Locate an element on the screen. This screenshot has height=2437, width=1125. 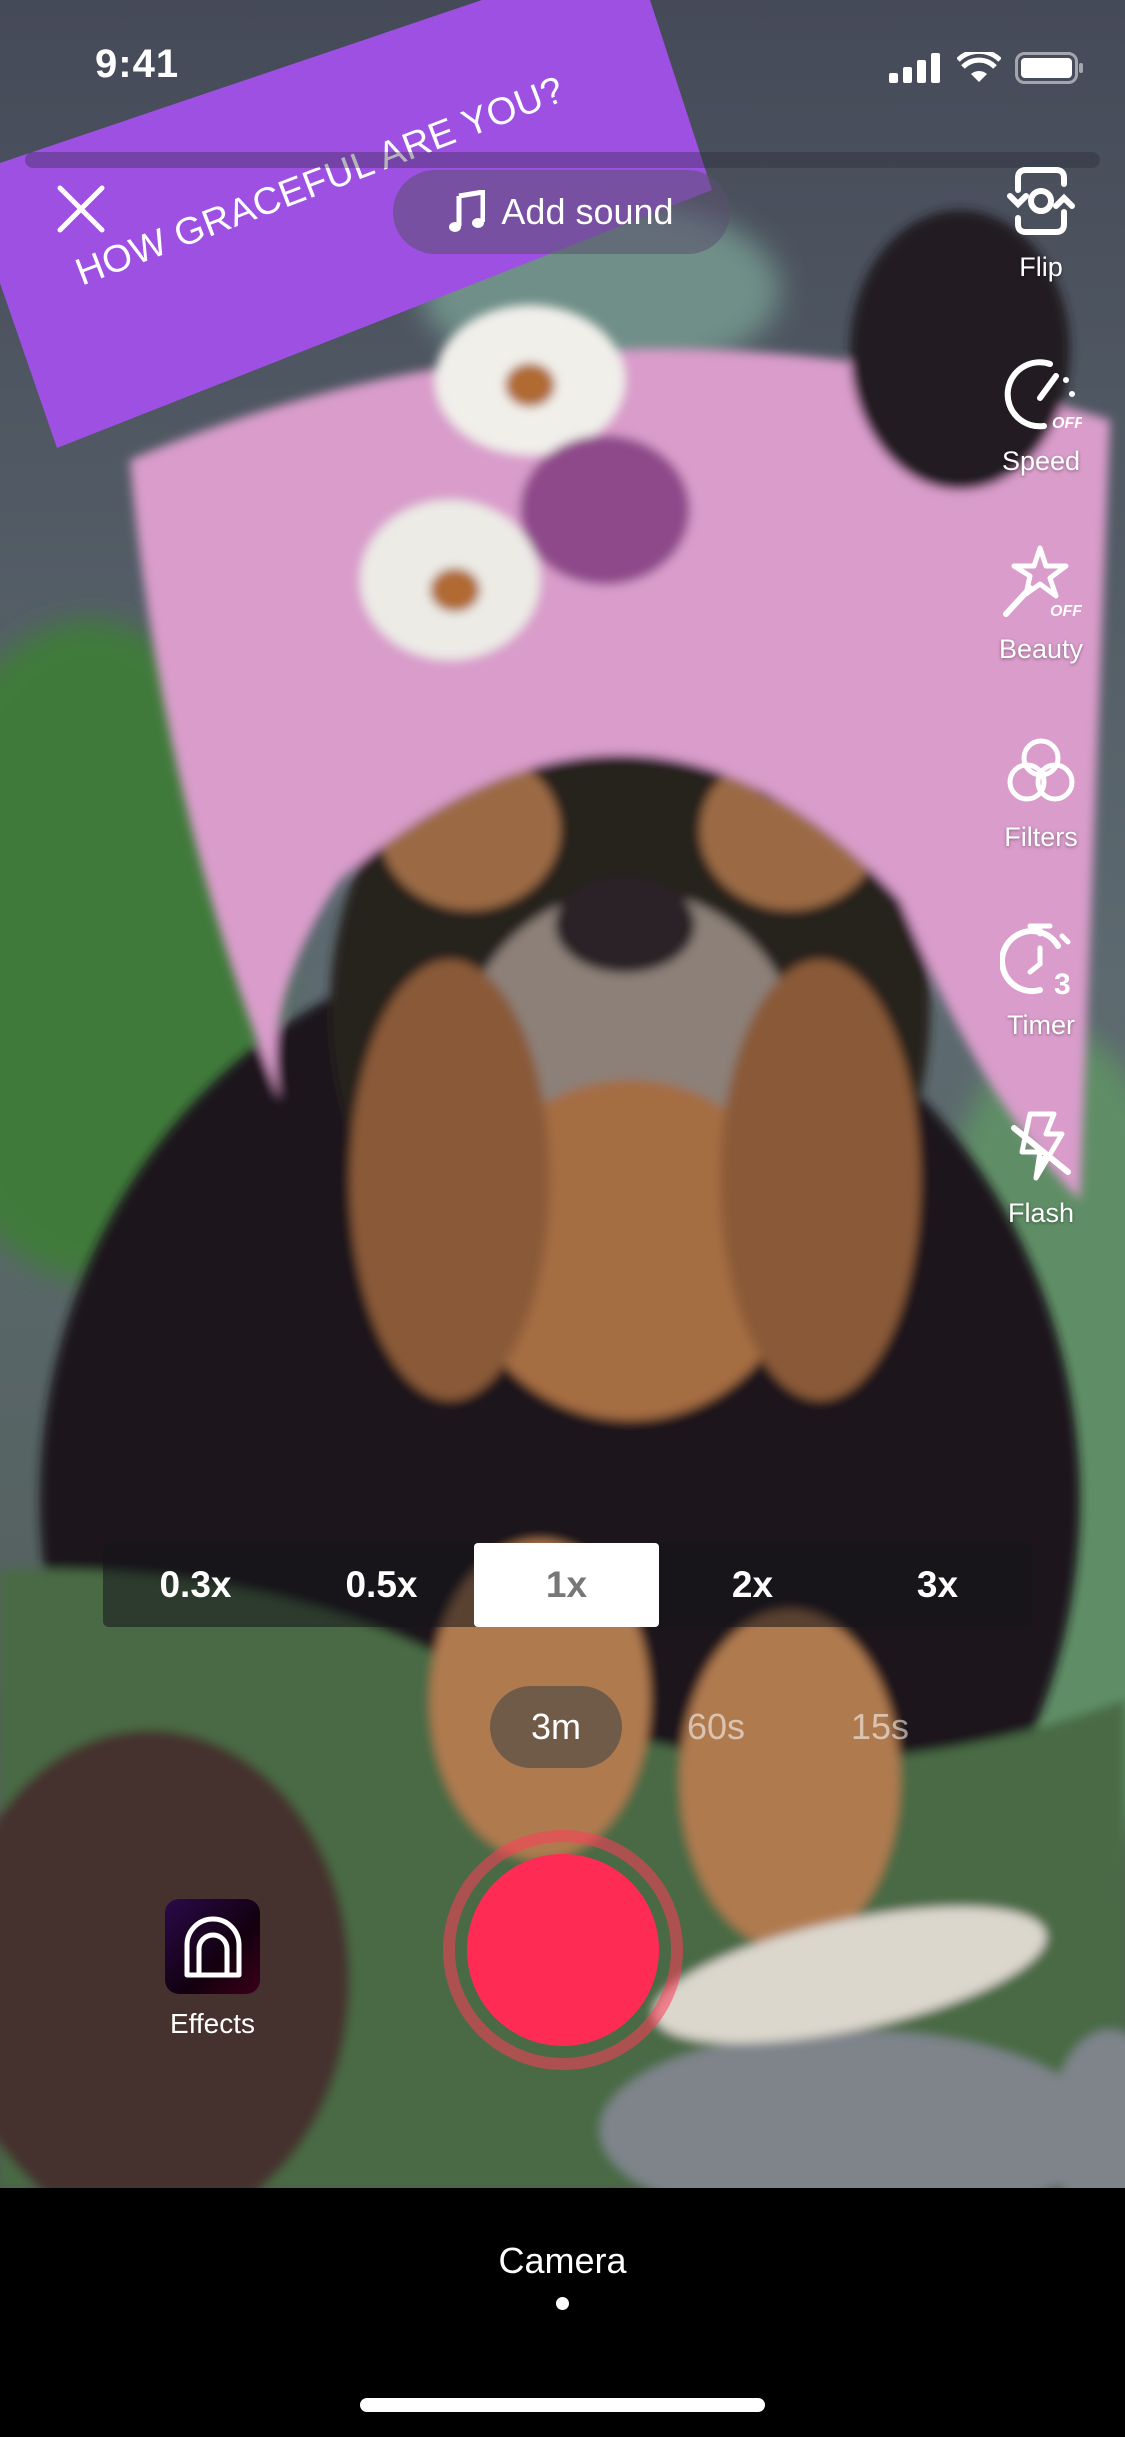
speed-button: OFF Speed is located at coordinates (1041, 415).